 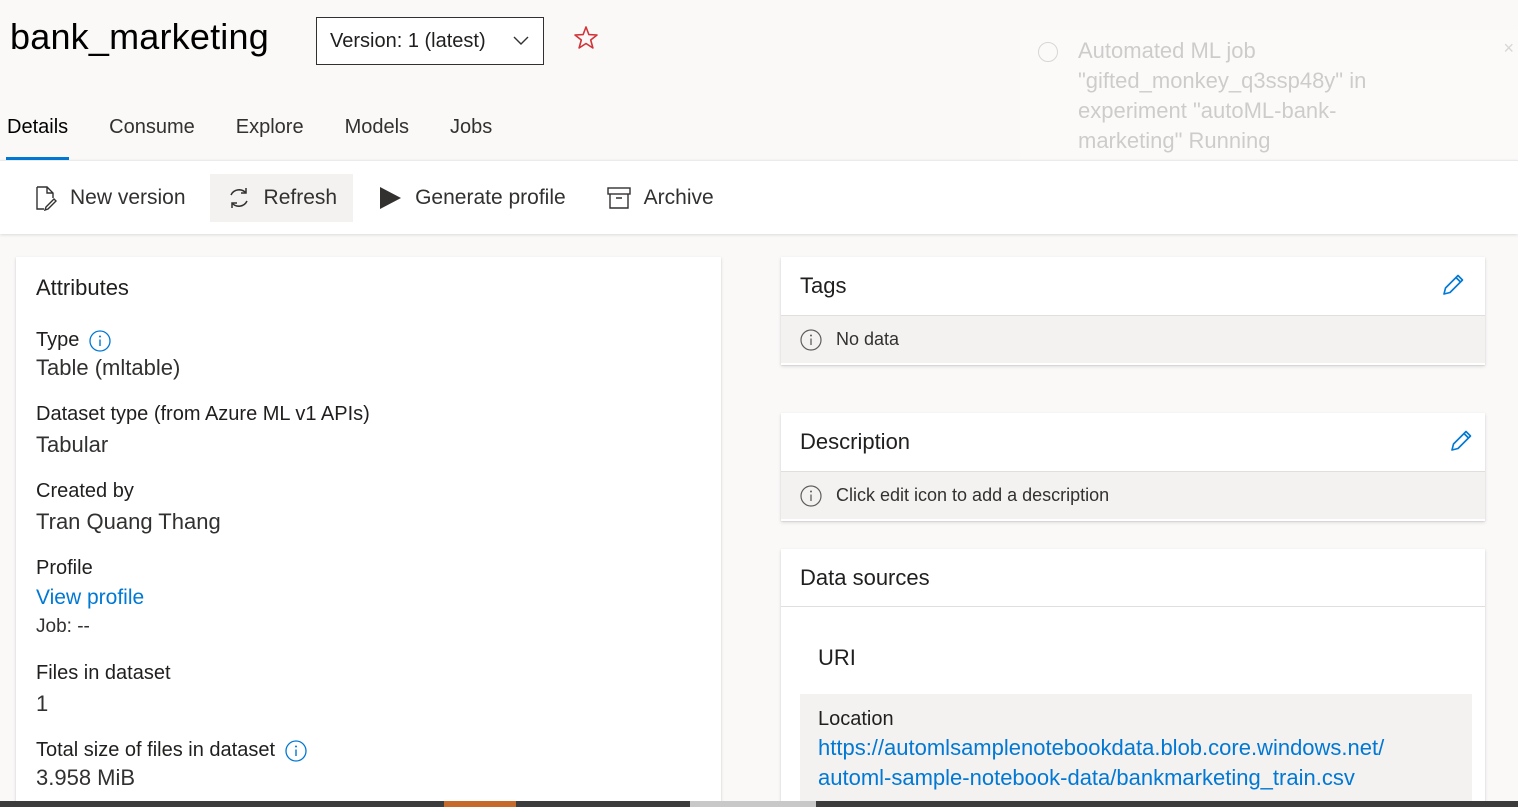 I want to click on data-sources-title: Data sources, so click(x=865, y=577).